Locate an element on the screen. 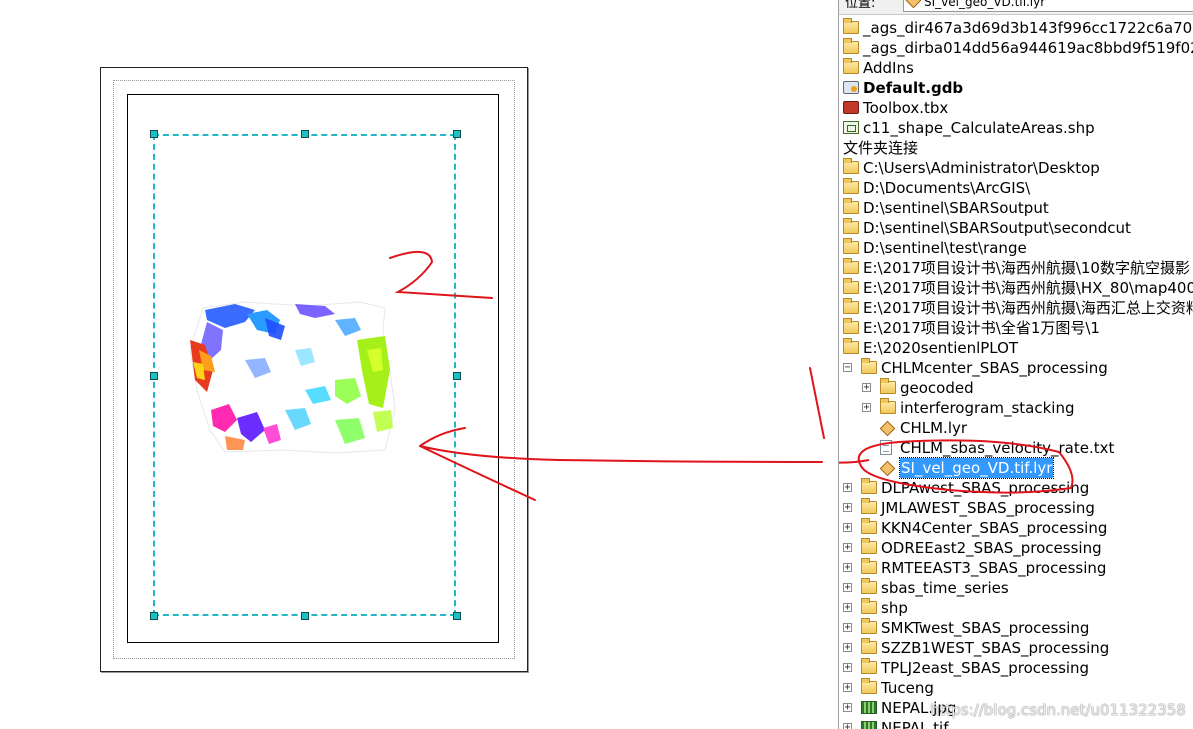  catalog-tree-item: + ODREEast2_SBAS_processing is located at coordinates (1016, 548).